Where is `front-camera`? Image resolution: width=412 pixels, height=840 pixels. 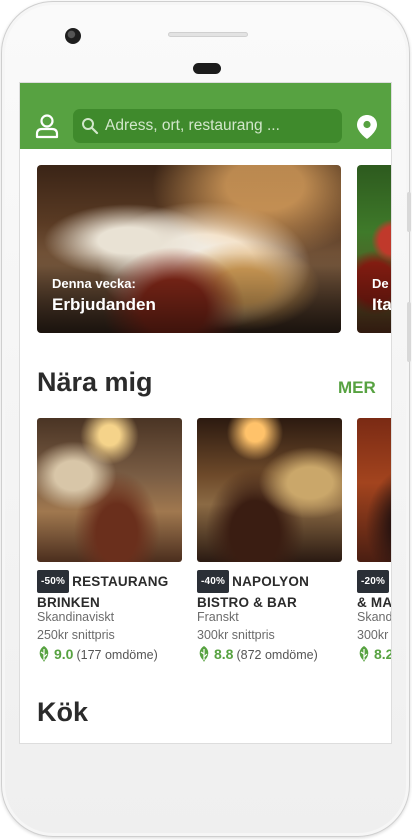
front-camera is located at coordinates (73, 36).